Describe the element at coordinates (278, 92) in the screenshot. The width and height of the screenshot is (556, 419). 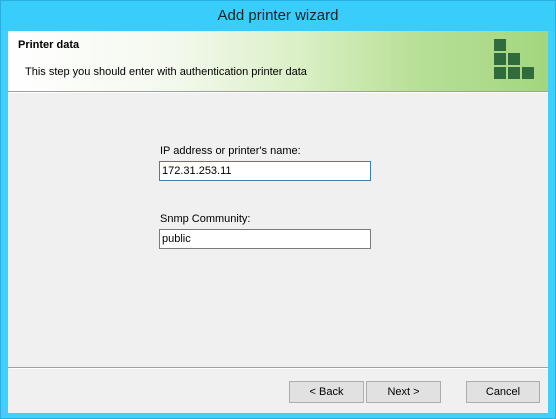
I see `header-divider-highlight` at that location.